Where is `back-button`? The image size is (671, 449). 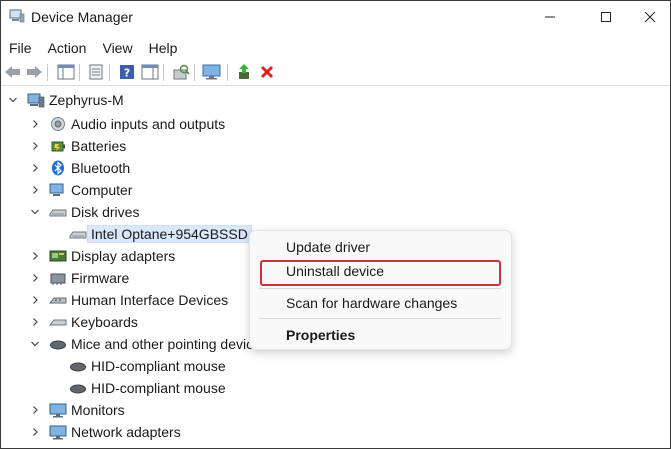 back-button is located at coordinates (13, 72).